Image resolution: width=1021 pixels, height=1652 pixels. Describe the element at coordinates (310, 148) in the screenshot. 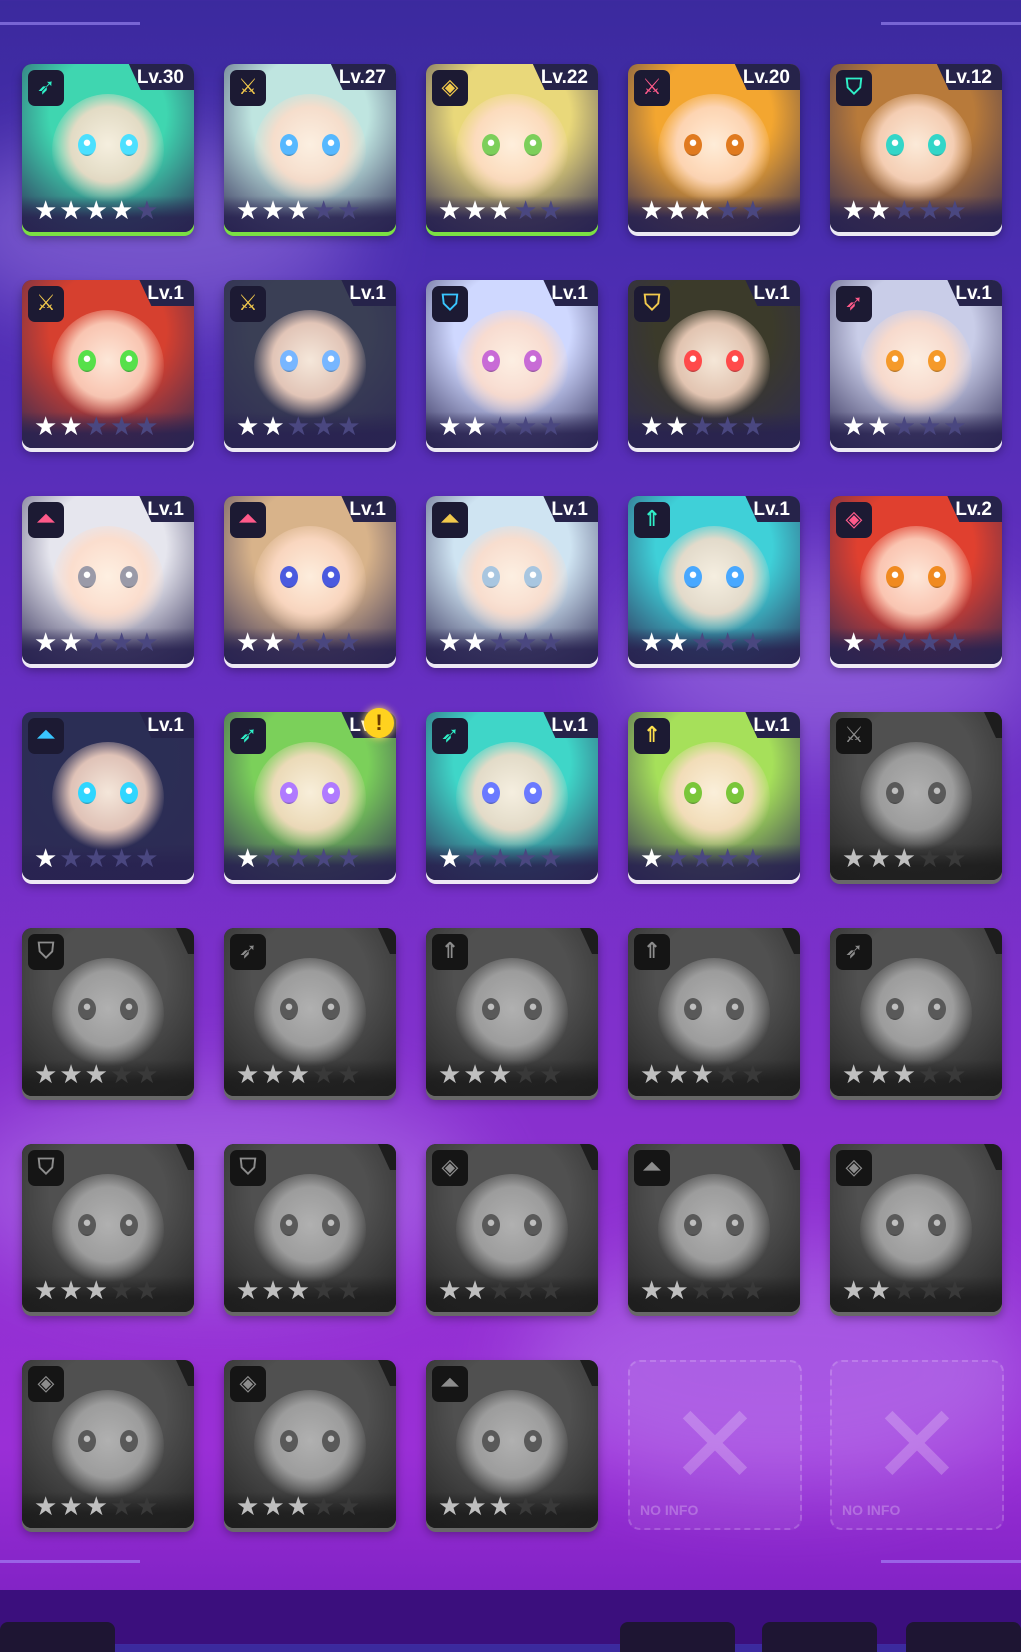

I see `hero-card: ⚔ Lv.27 ★ ★ ★ ★ ★` at that location.